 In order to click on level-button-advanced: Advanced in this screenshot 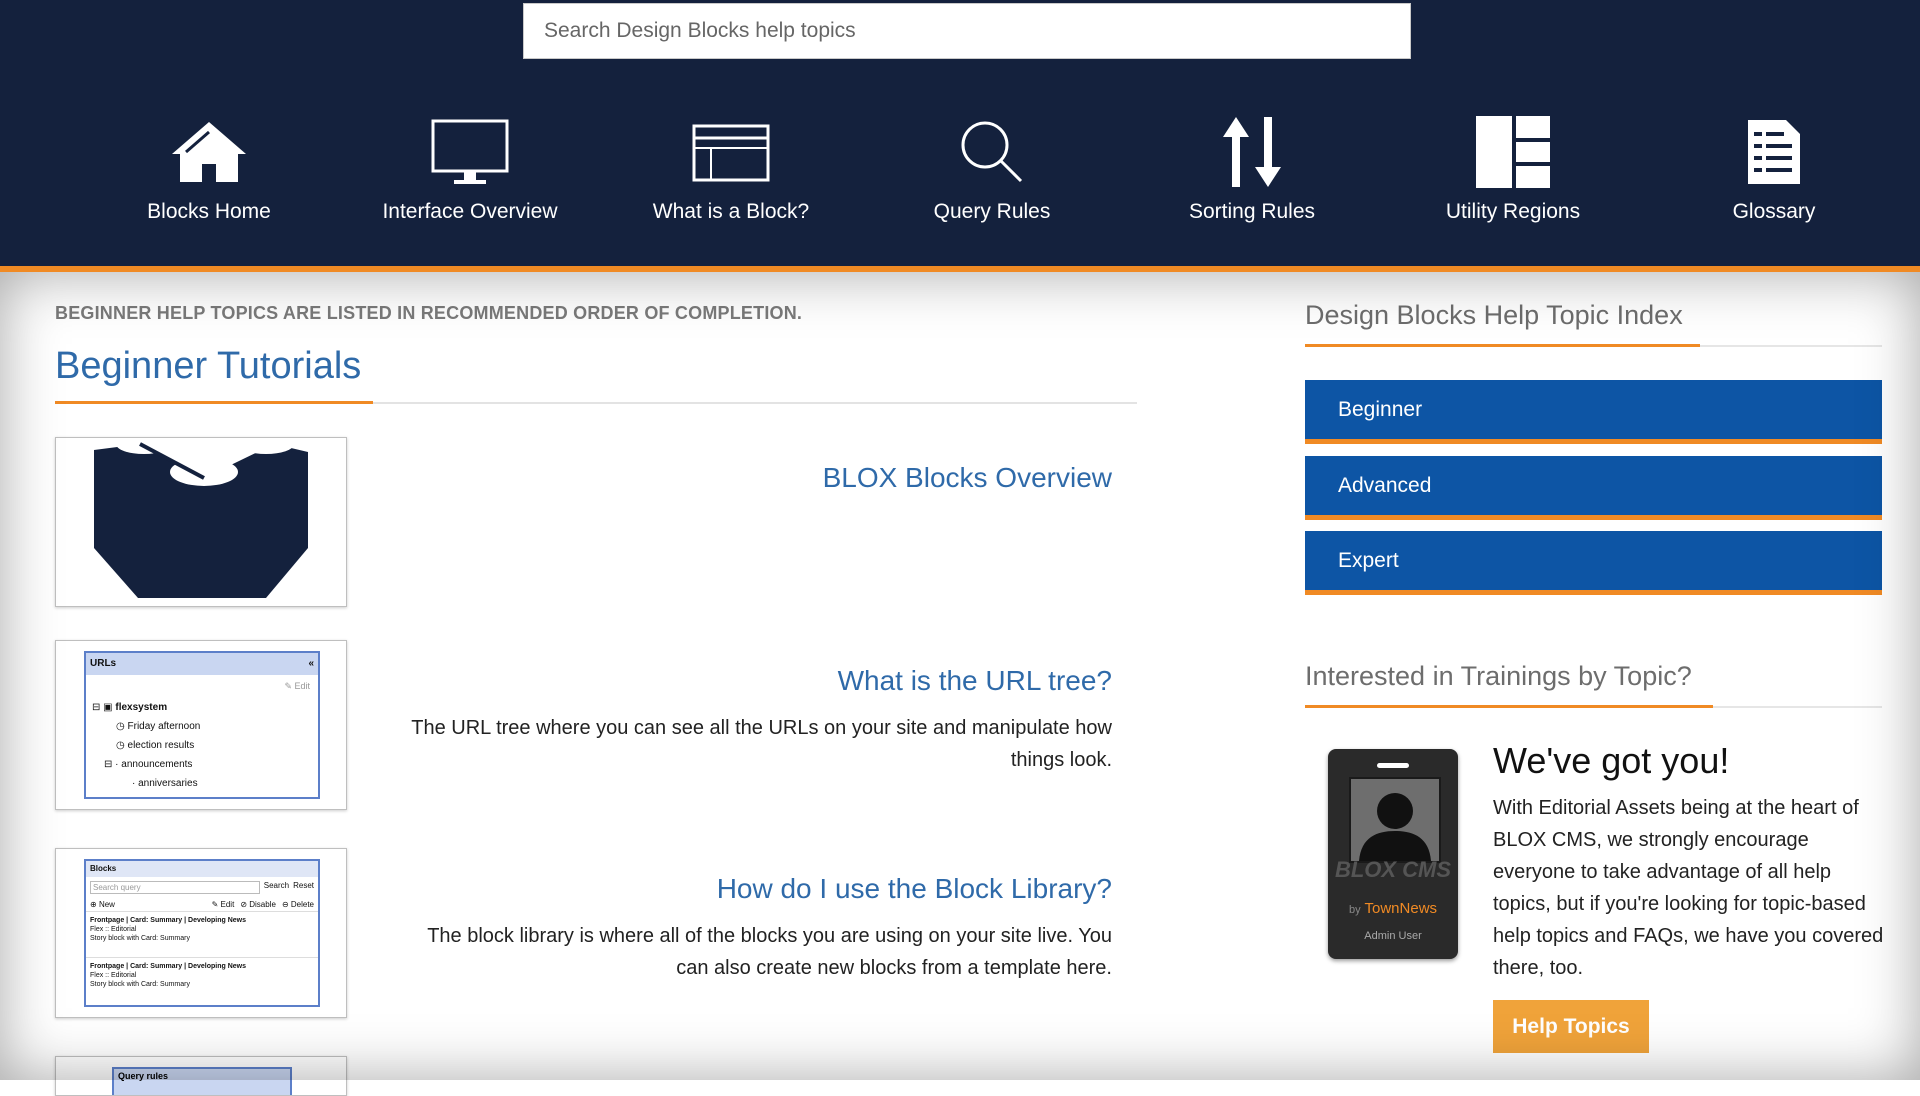, I will do `click(1593, 488)`.